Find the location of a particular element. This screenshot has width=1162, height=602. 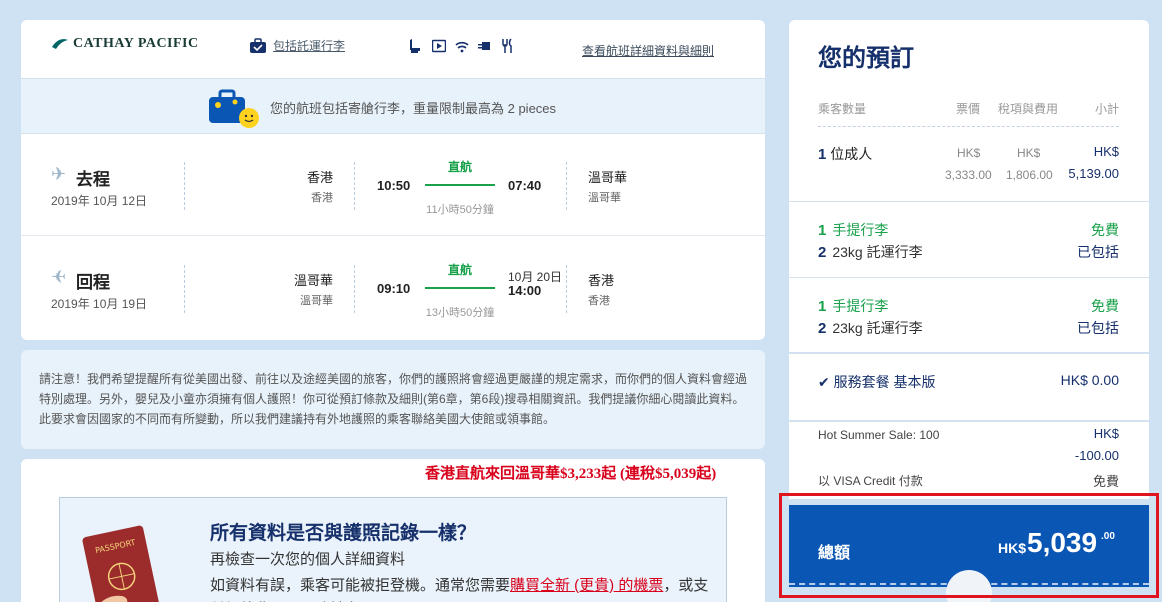

subtotal-currency: HK$ is located at coordinates (1106, 151).